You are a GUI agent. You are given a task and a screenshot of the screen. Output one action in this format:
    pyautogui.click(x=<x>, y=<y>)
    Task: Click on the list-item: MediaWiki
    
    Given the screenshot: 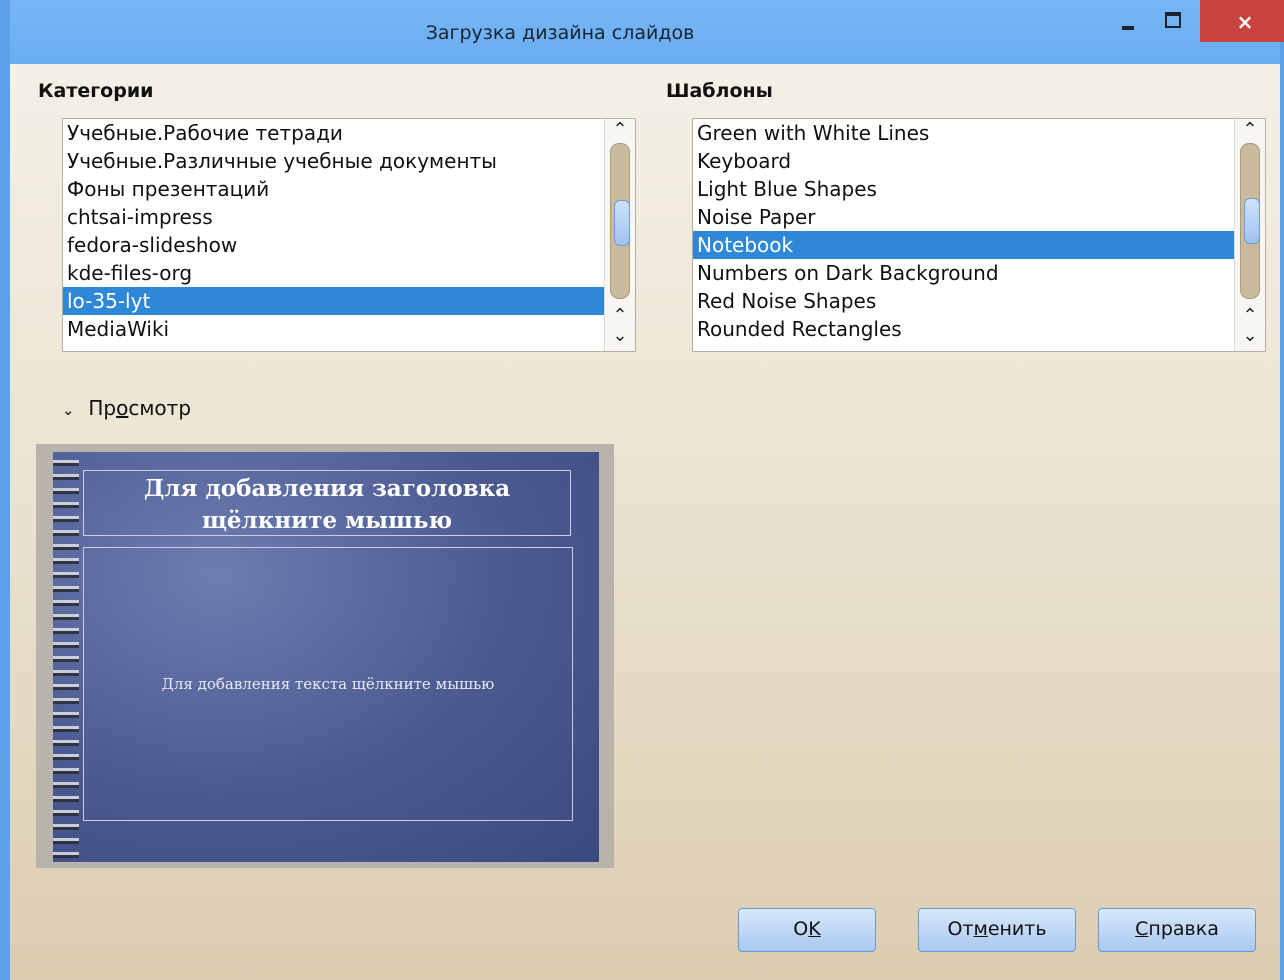 What is the action you would take?
    pyautogui.click(x=334, y=329)
    